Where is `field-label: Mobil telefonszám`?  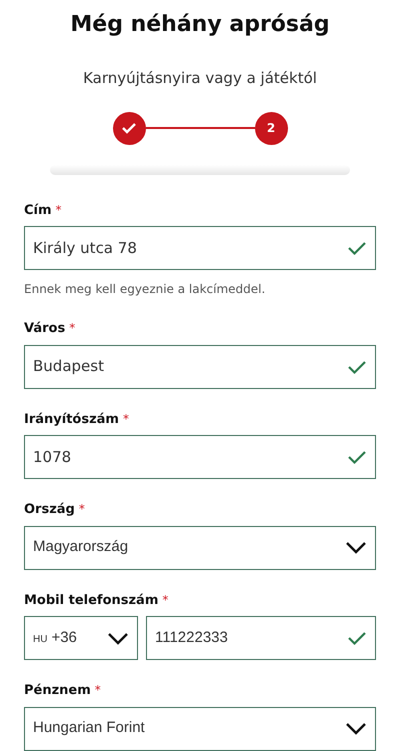 field-label: Mobil telefonszám is located at coordinates (91, 601).